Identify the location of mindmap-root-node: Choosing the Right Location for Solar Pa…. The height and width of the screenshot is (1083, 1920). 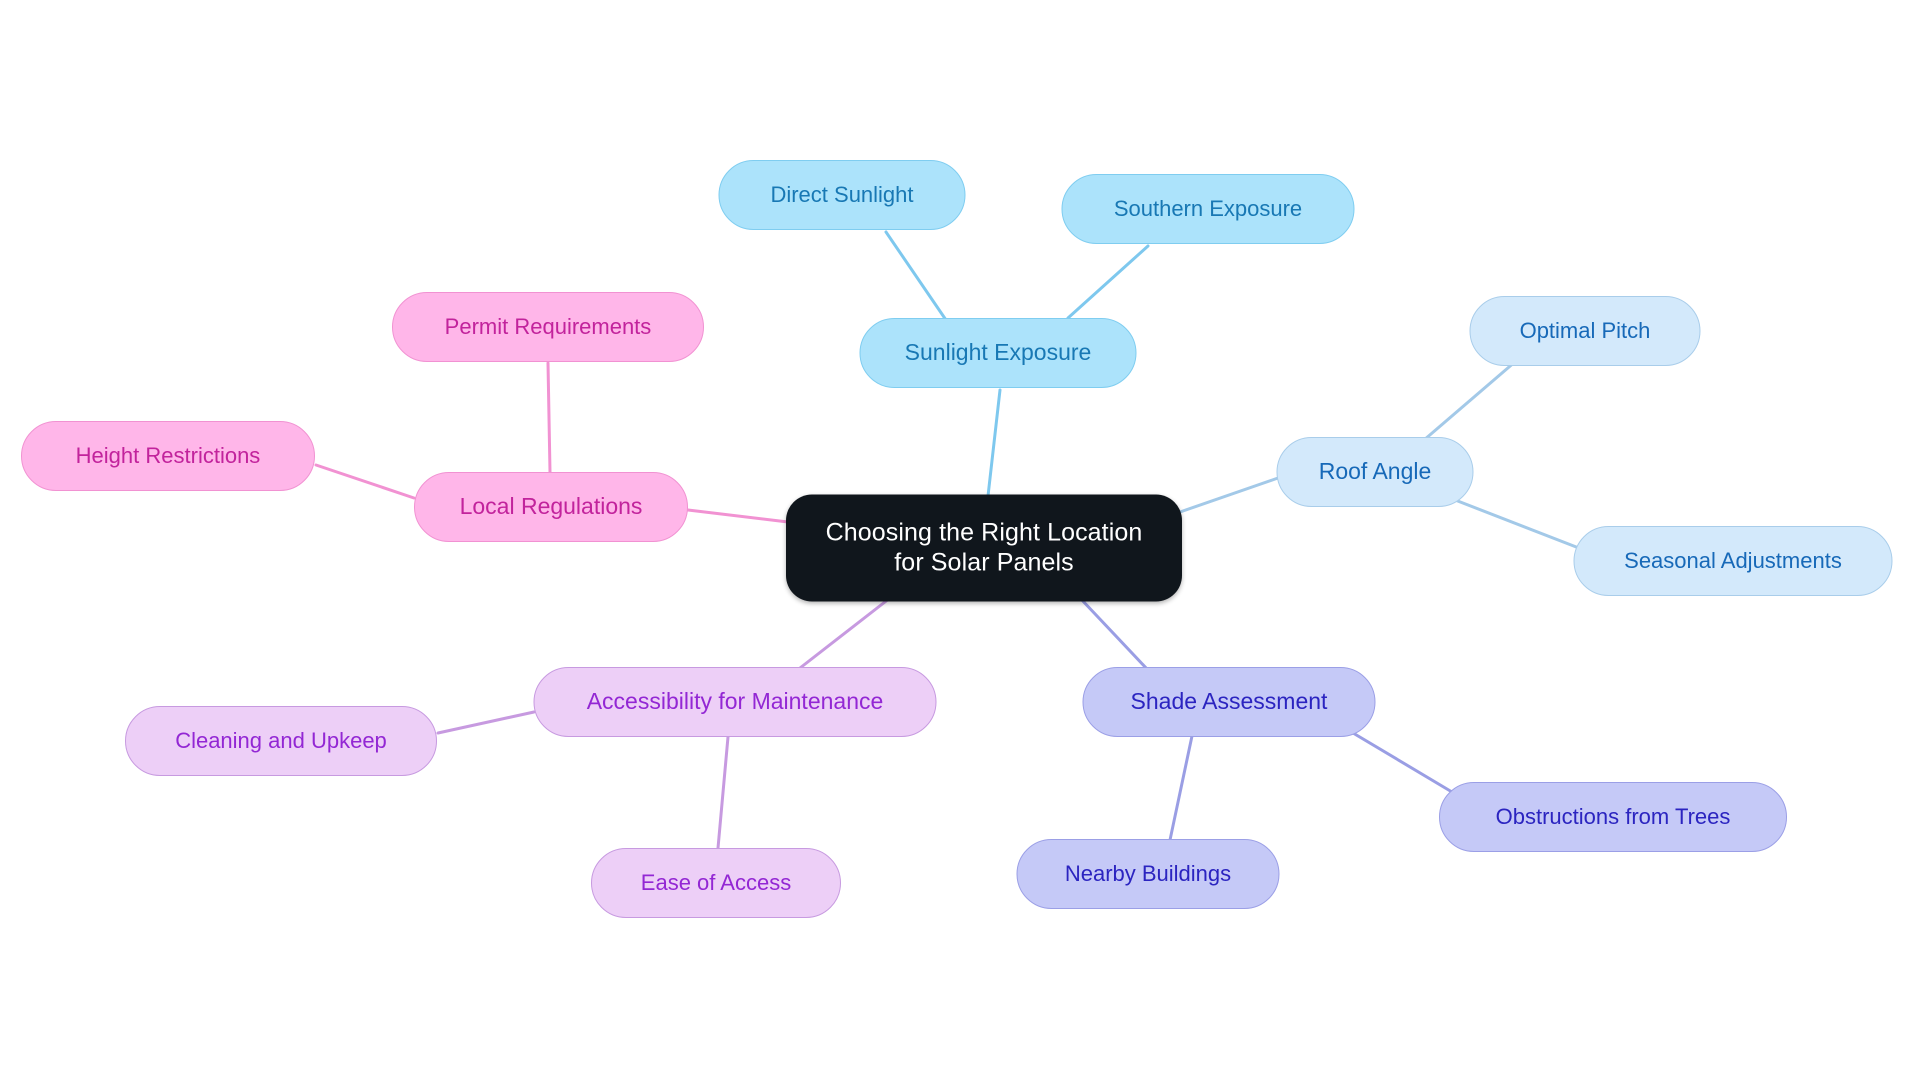
(984, 548).